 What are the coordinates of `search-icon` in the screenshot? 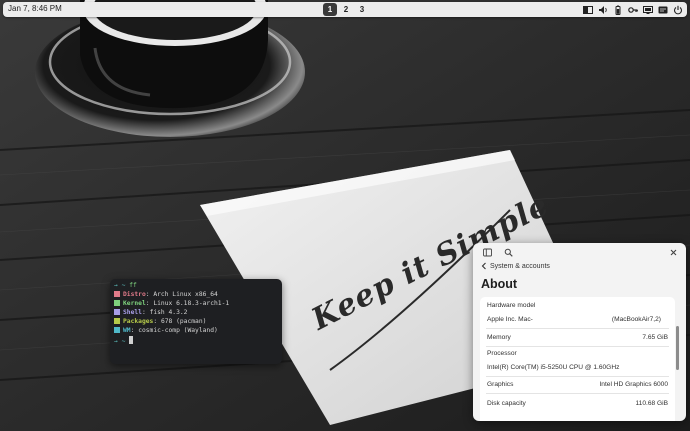 It's located at (508, 252).